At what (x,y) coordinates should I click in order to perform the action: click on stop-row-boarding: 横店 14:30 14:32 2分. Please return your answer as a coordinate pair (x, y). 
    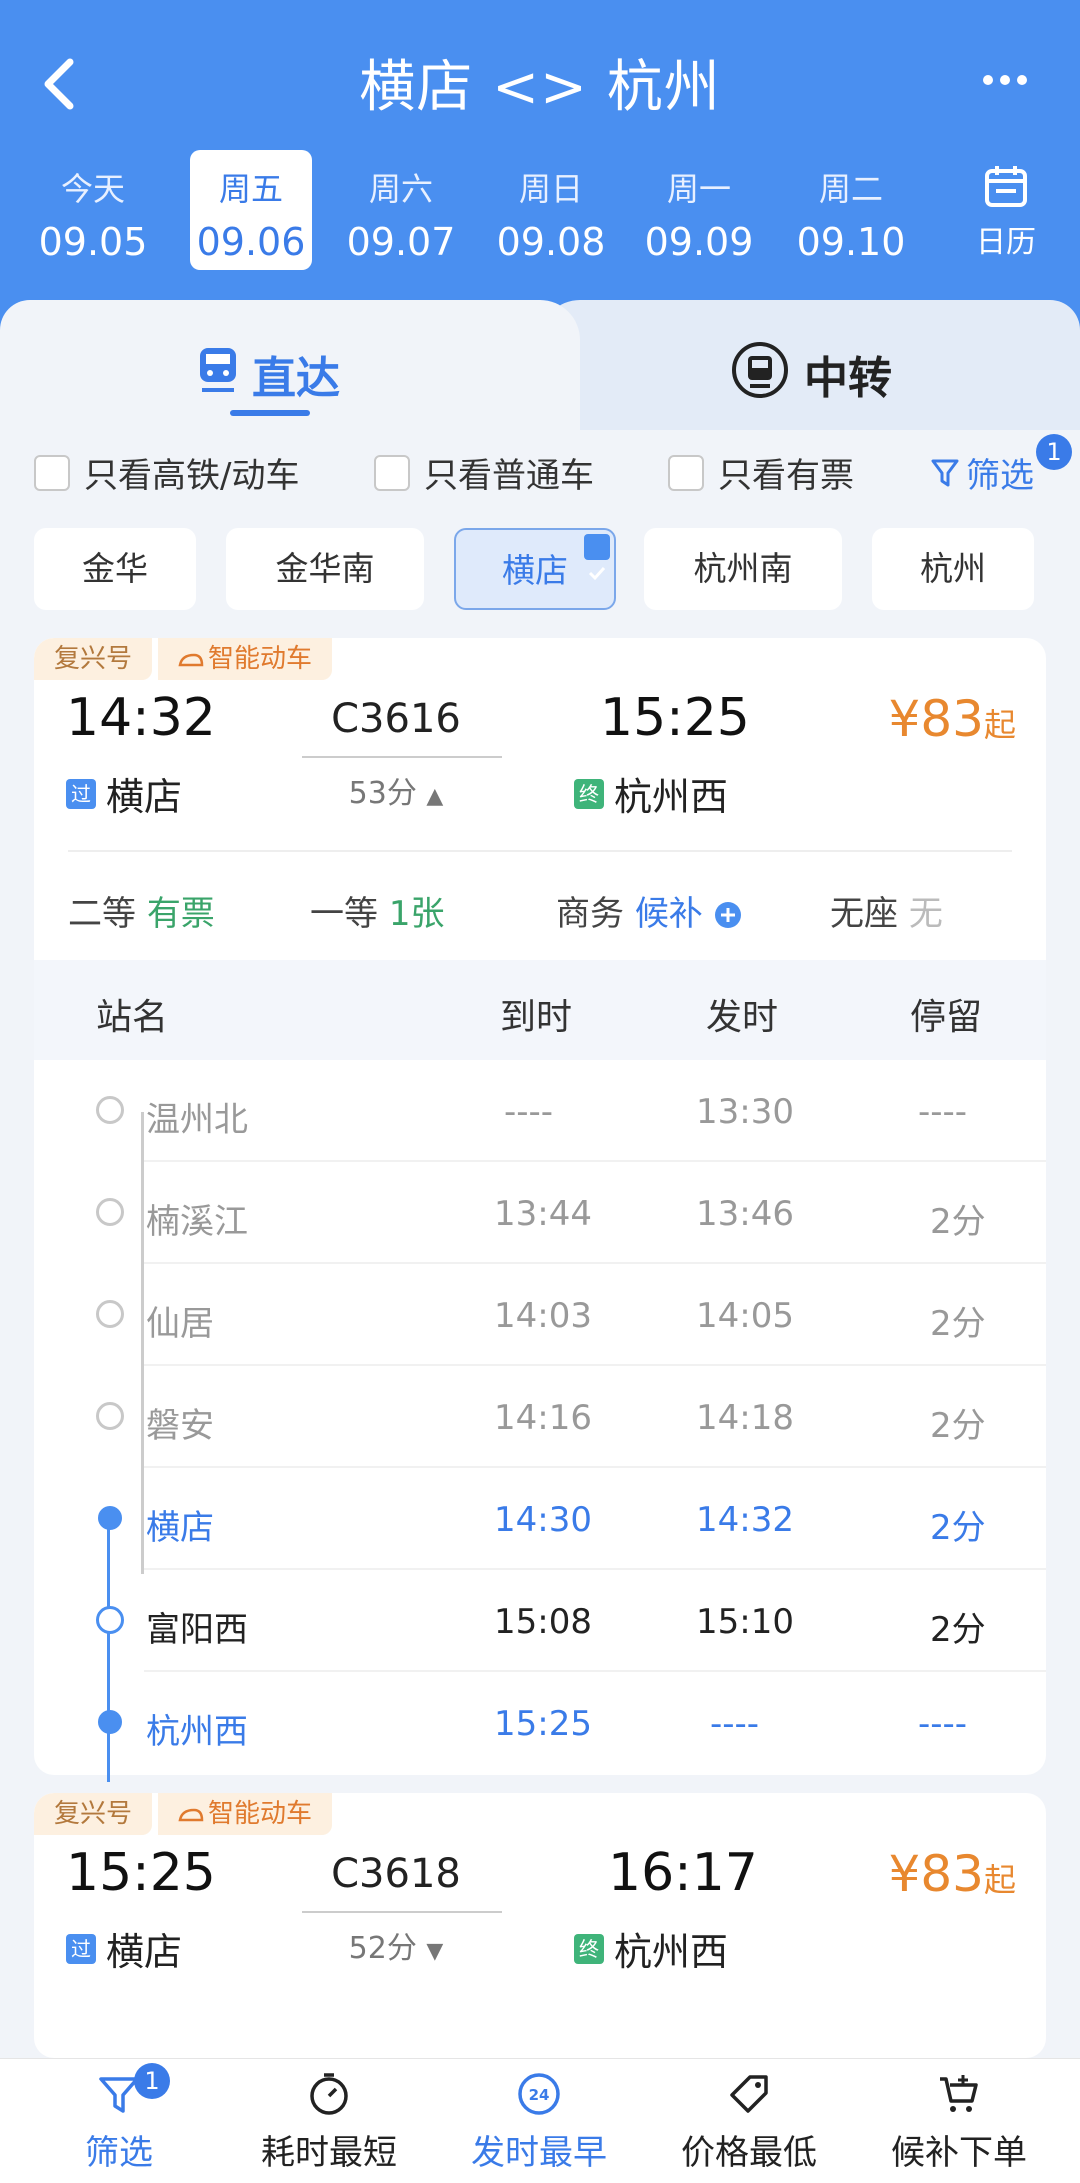
    Looking at the image, I should click on (540, 1519).